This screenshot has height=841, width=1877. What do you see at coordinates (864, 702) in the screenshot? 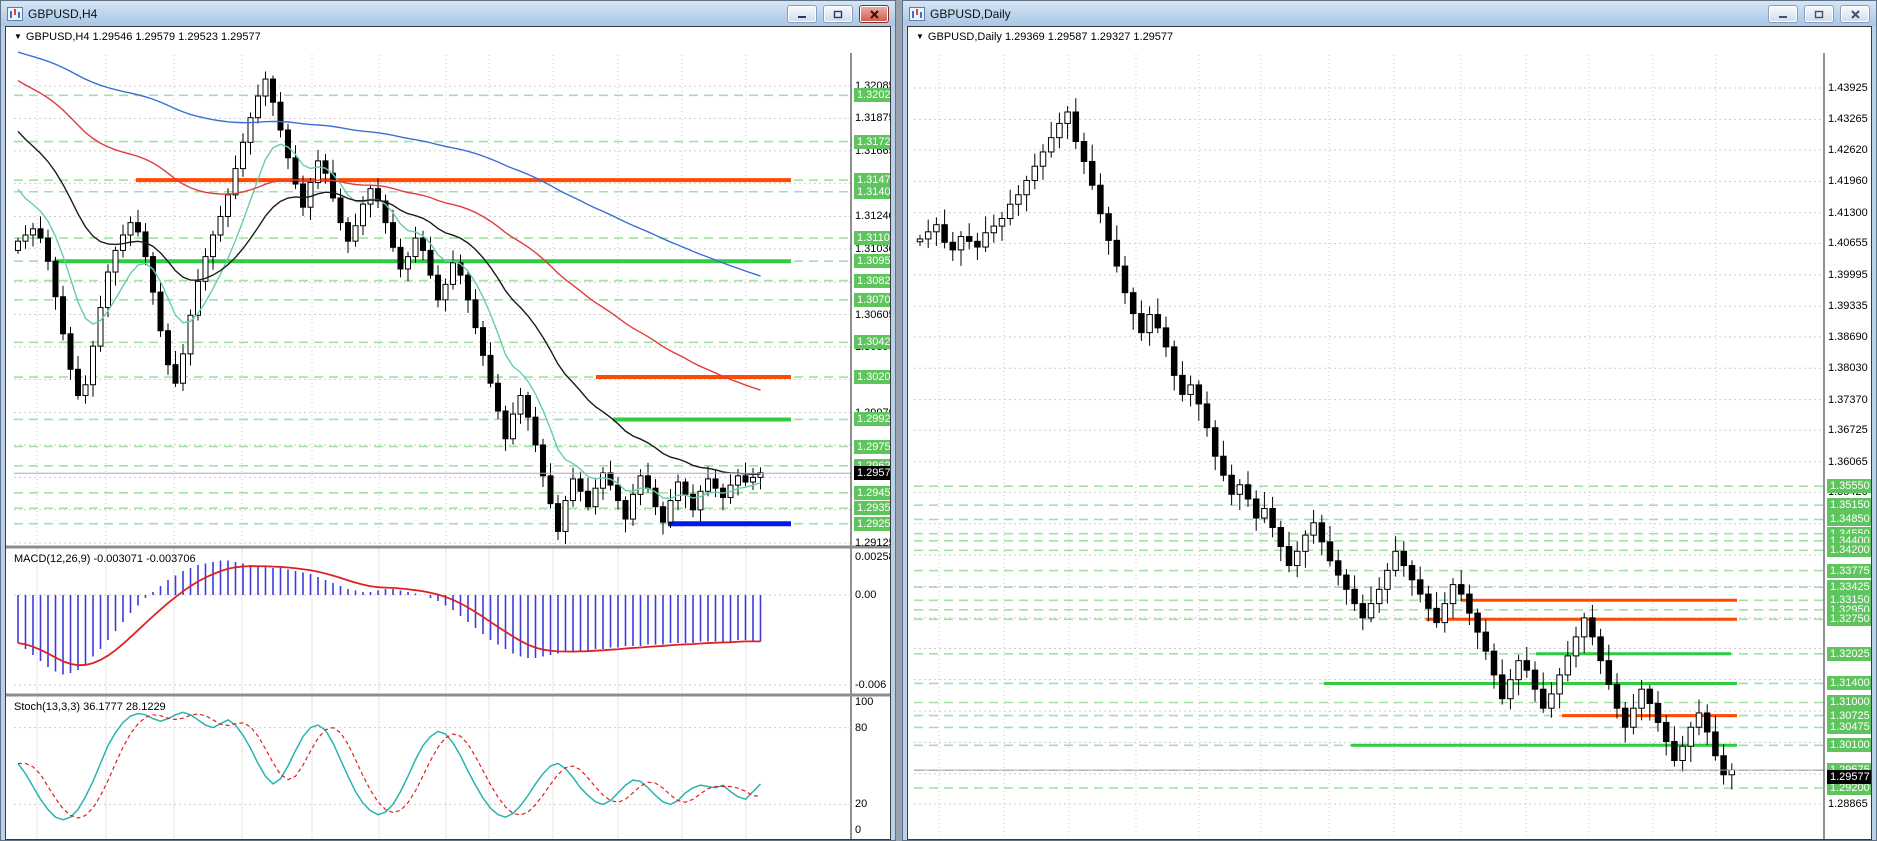
I see `stoch-axis-label: 100` at bounding box center [864, 702].